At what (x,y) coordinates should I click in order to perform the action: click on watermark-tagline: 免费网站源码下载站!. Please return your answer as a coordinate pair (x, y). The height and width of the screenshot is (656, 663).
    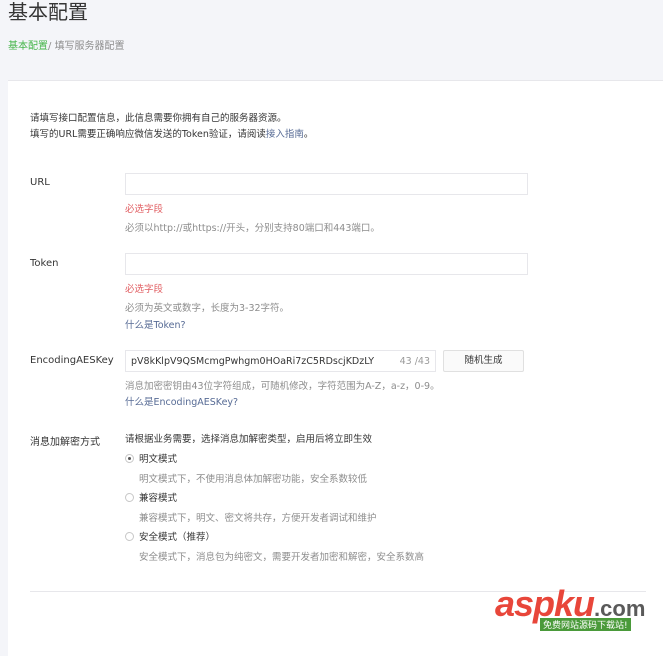
    Looking at the image, I should click on (585, 624).